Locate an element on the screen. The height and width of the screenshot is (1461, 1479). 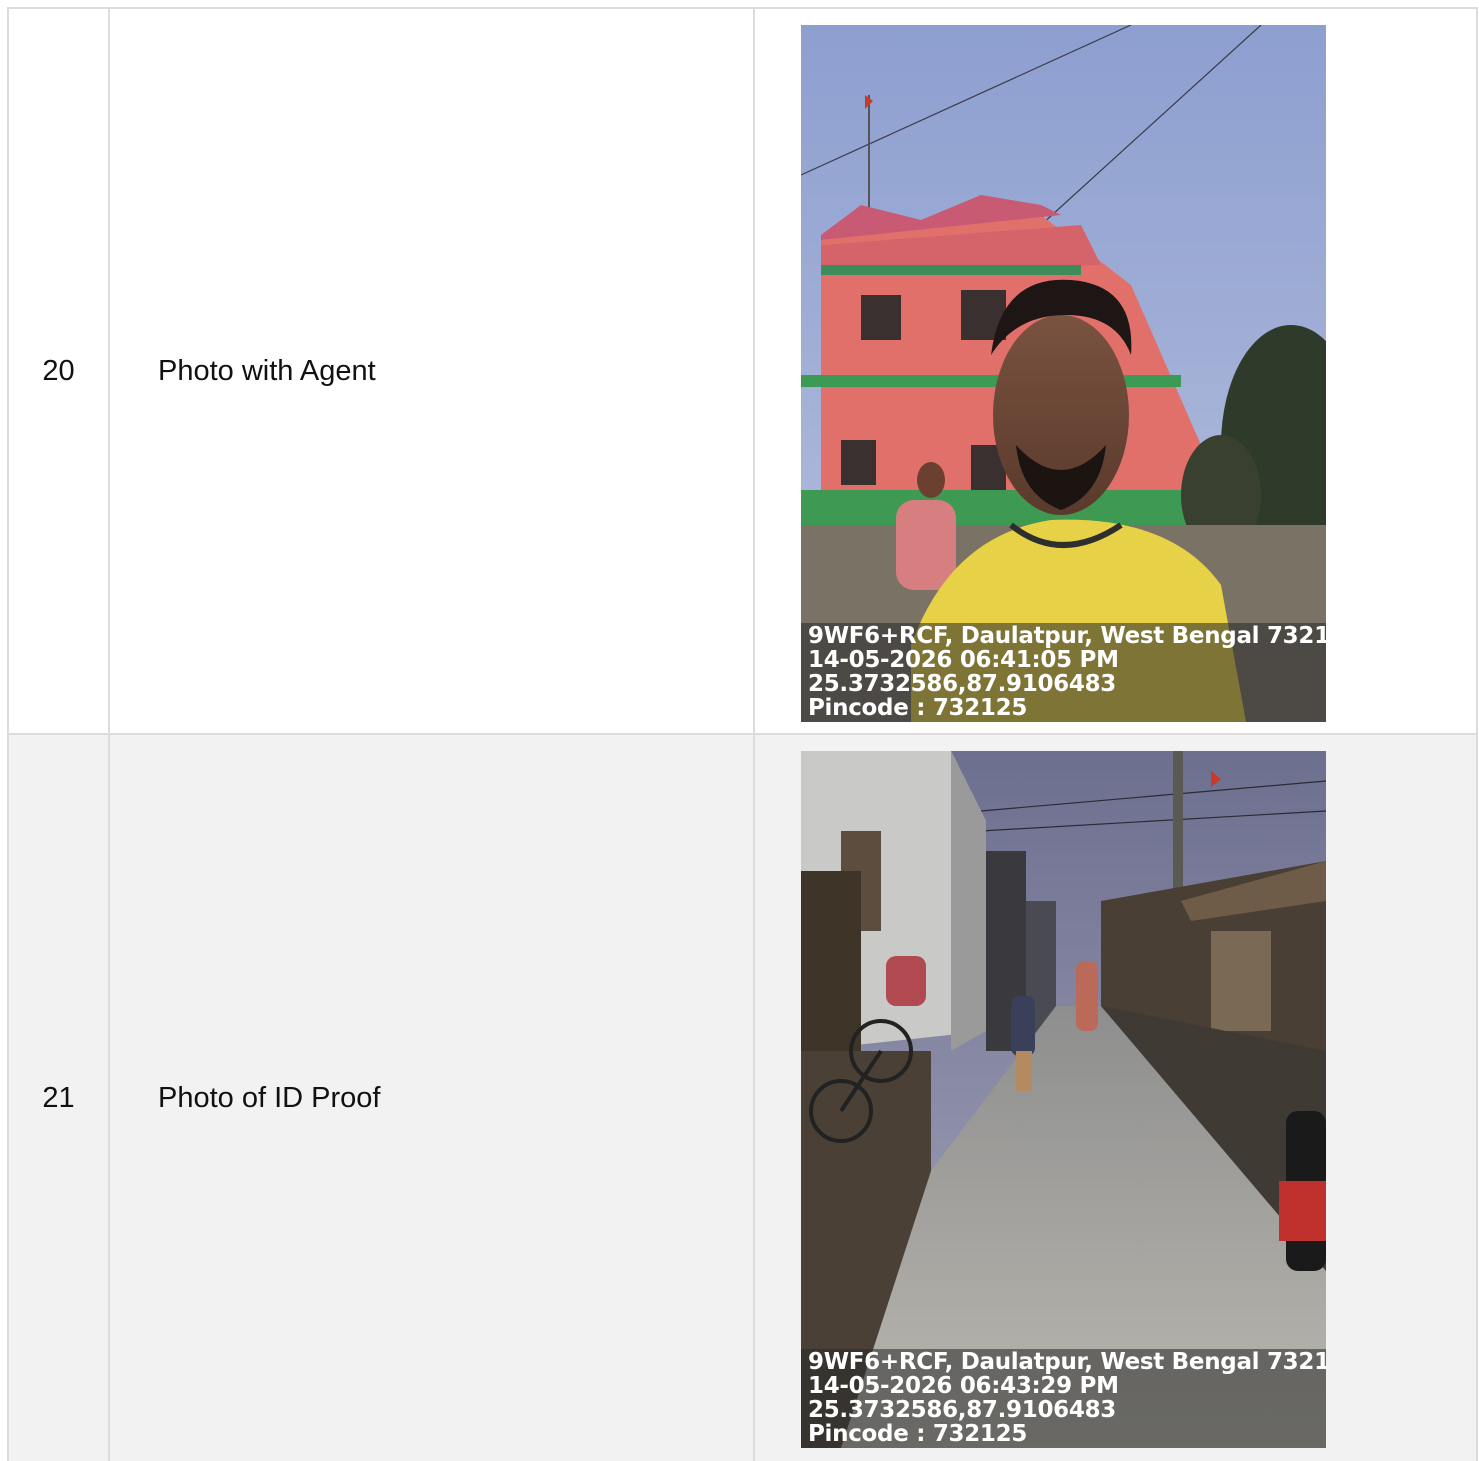
row-number: 21 is located at coordinates (59, 1098).